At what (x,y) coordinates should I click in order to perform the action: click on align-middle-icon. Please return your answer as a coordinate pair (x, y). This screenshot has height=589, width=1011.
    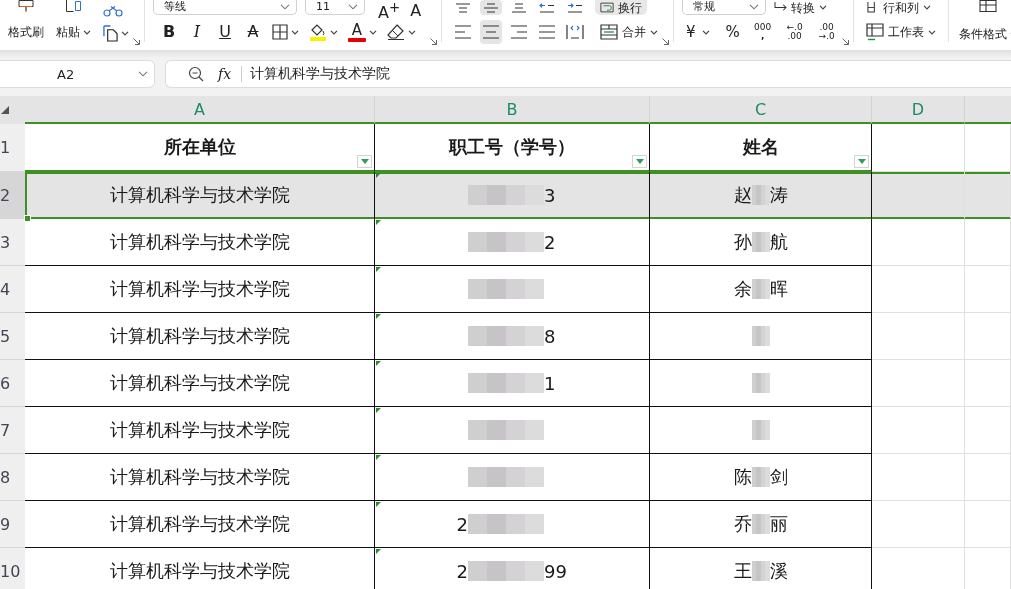
    Looking at the image, I should click on (491, 7).